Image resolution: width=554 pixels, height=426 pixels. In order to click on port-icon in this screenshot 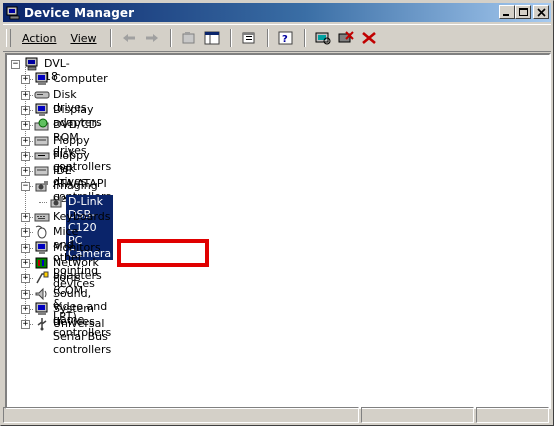, I will do `click(42, 277)`.